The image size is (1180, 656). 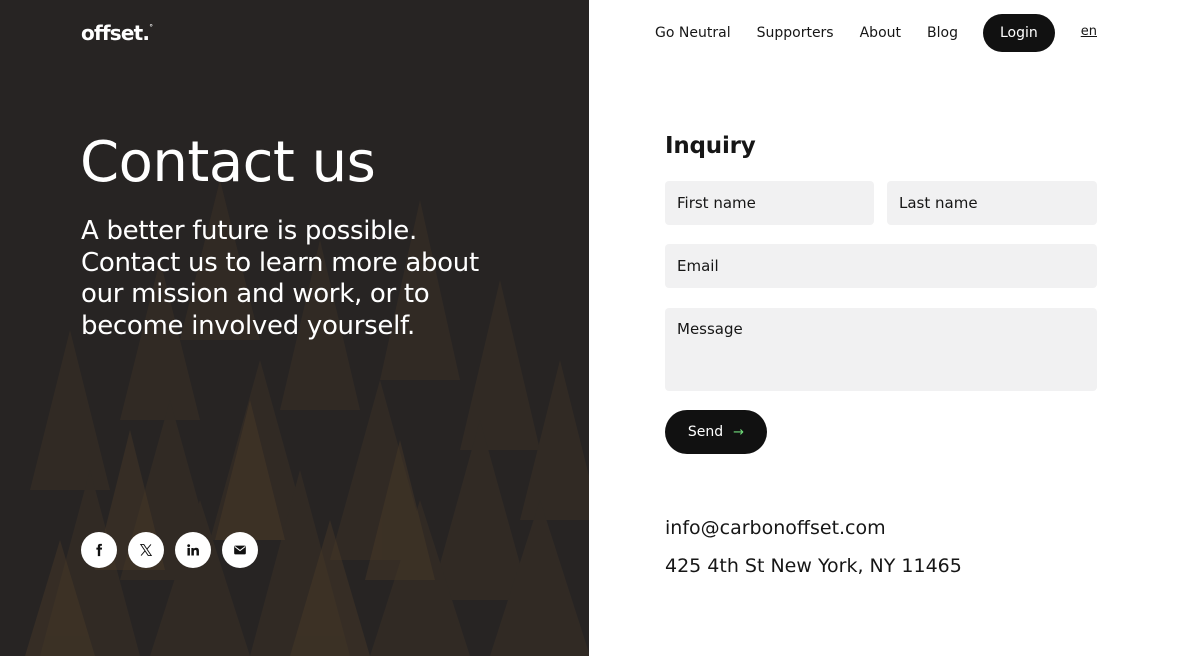 What do you see at coordinates (228, 162) in the screenshot?
I see `page-title: Contact us` at bounding box center [228, 162].